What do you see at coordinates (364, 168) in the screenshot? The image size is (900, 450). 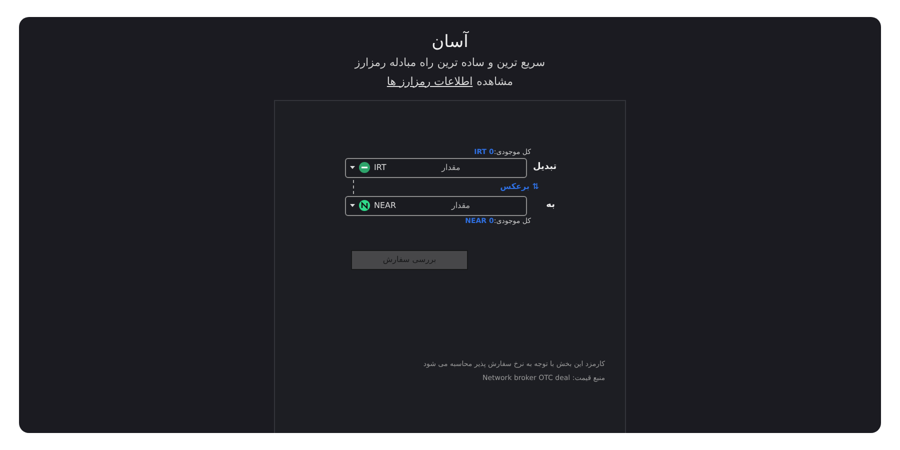 I see `coin-icon` at bounding box center [364, 168].